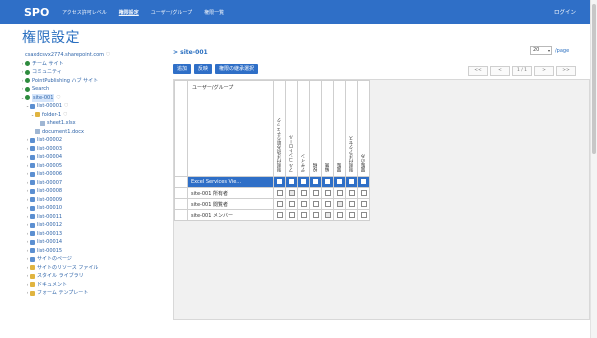  What do you see at coordinates (500, 71) in the screenshot?
I see `prev-page-button: <` at bounding box center [500, 71].